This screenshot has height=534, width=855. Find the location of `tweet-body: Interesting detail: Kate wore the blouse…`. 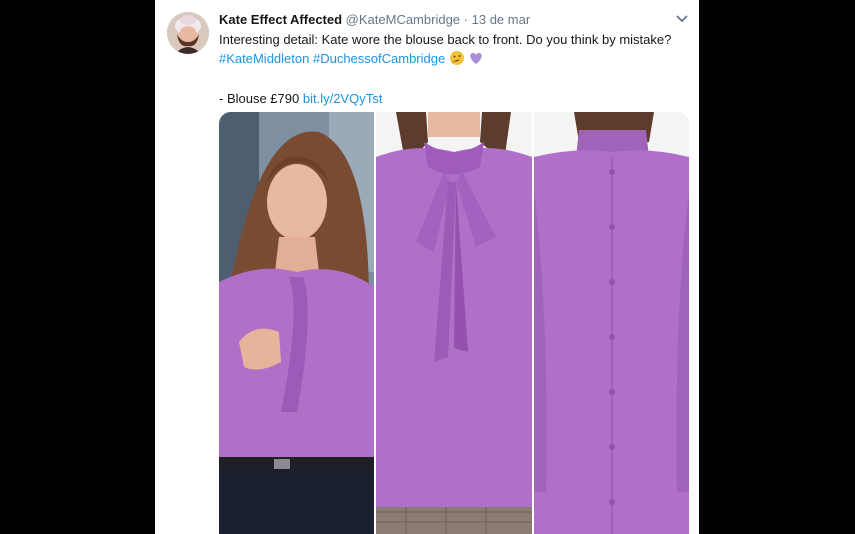

tweet-body: Interesting detail: Kate wore the blouse… is located at coordinates (453, 69).